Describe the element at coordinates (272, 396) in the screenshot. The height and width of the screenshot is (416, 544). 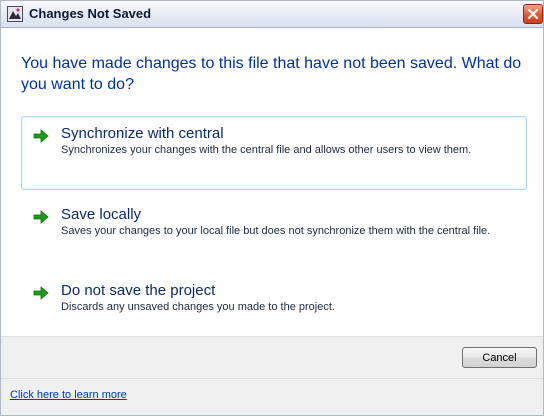
I see `footer: Click here to learn more` at that location.